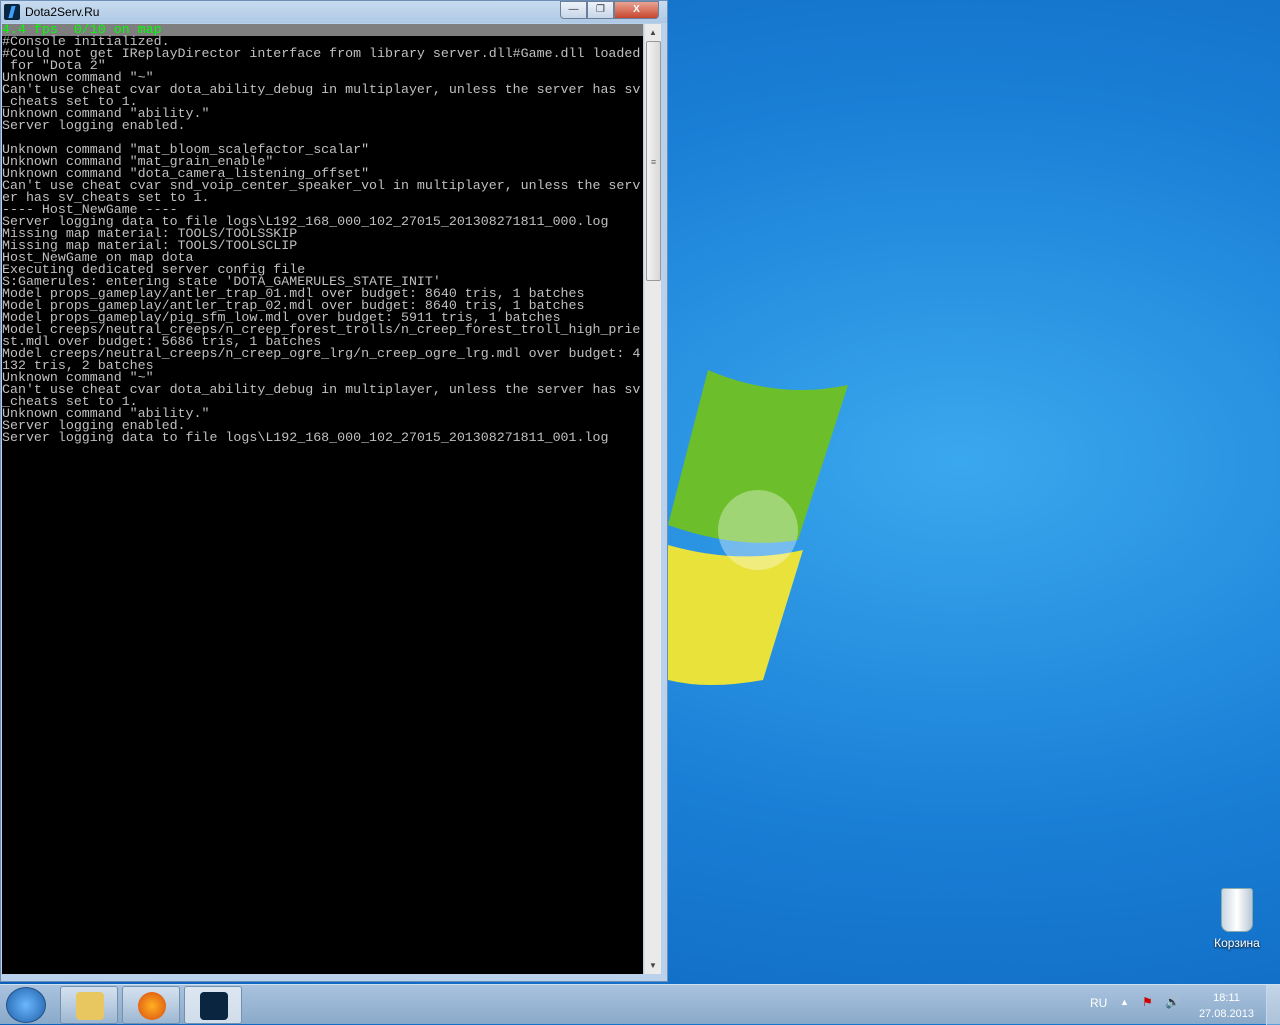 The width and height of the screenshot is (1280, 1025). I want to click on window-title: Dota2Serv.Ru, so click(62, 12).